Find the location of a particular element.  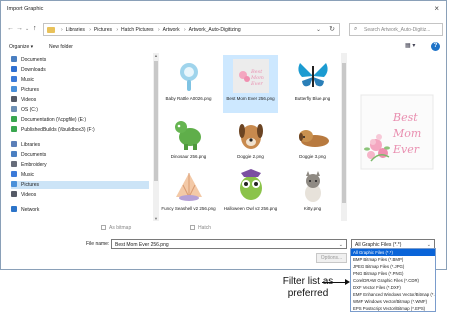

window-title: Import Graphic is located at coordinates (25, 9).